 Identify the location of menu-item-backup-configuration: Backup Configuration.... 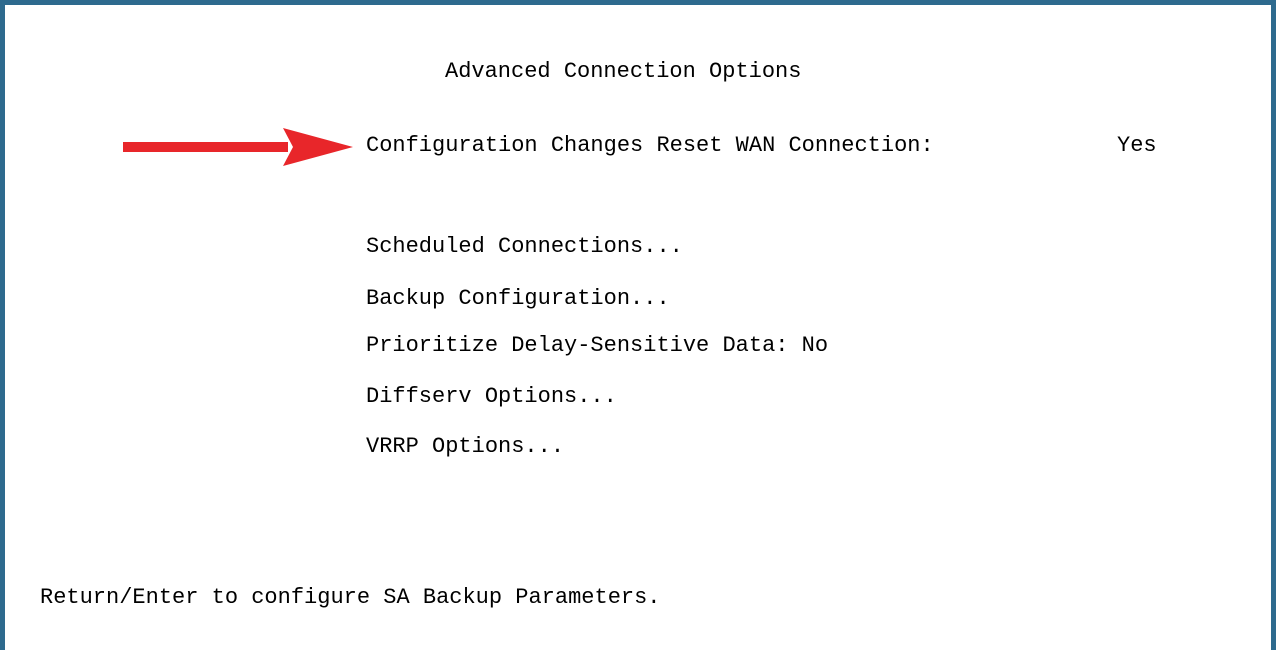
(518, 299).